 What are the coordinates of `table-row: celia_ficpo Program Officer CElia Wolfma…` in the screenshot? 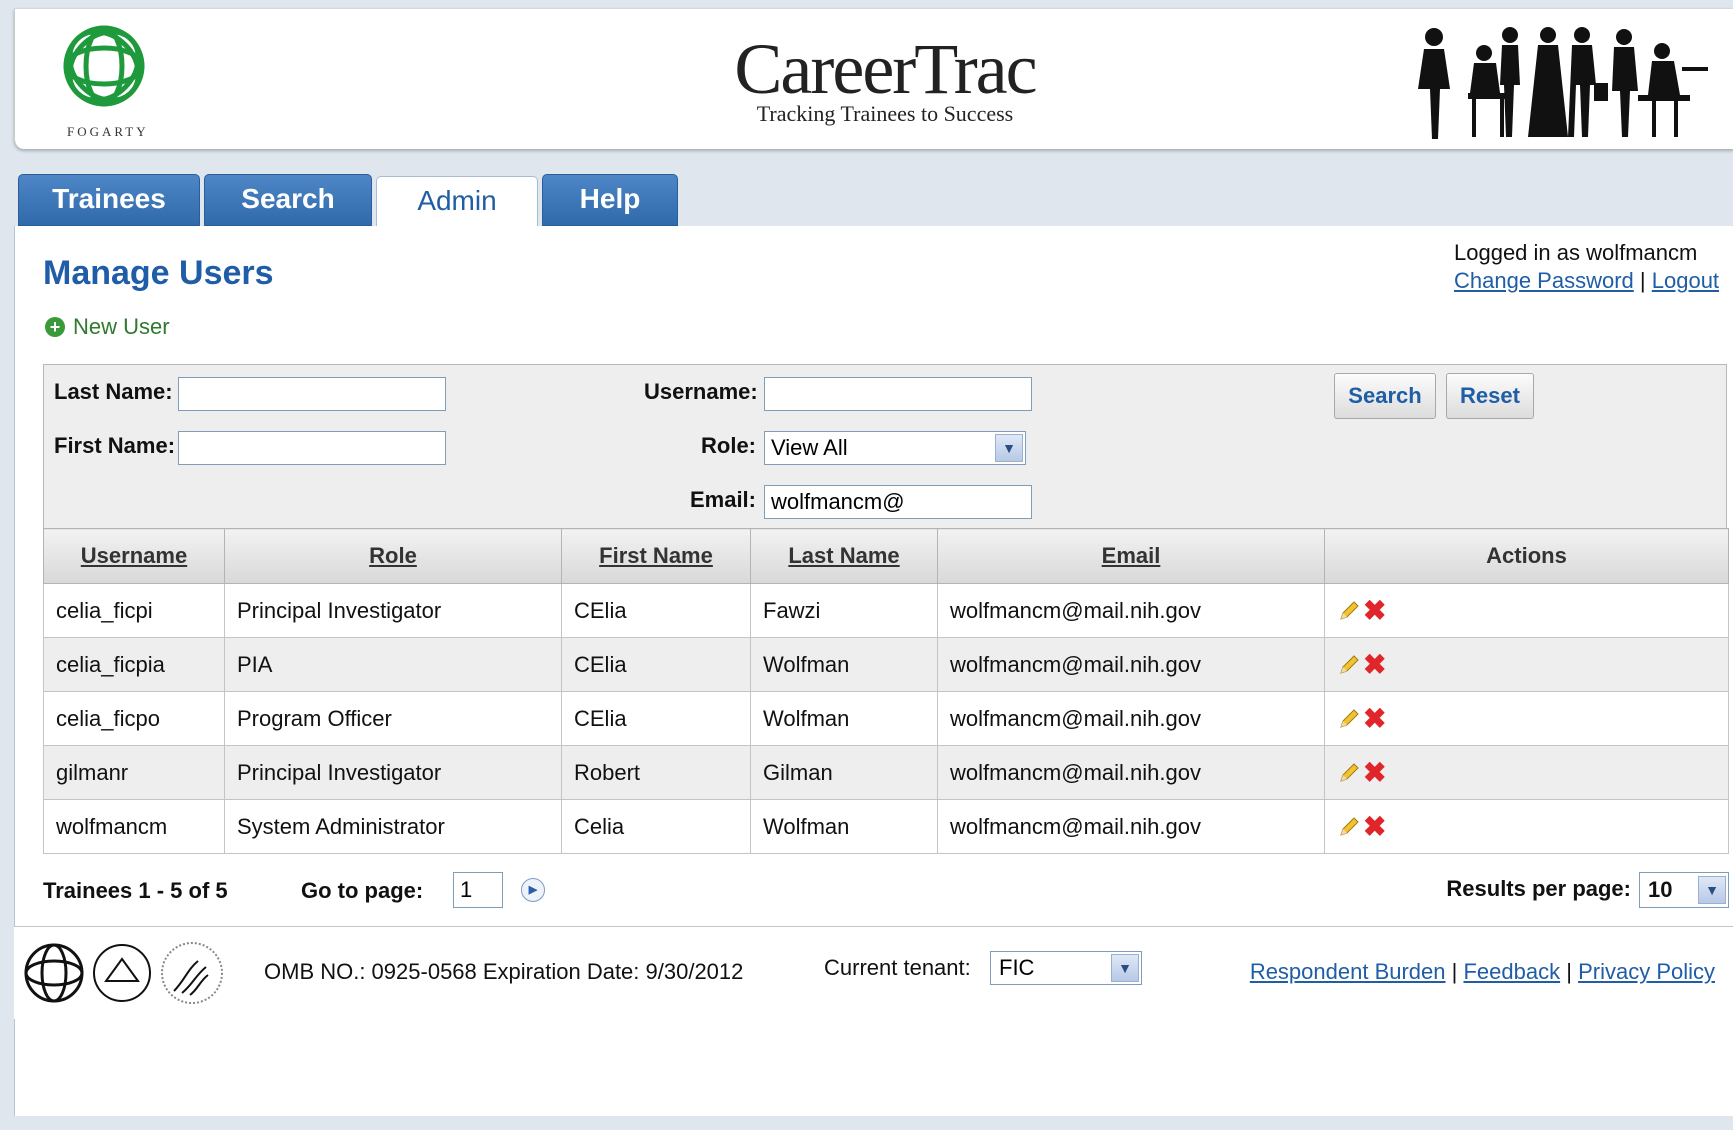 It's located at (886, 718).